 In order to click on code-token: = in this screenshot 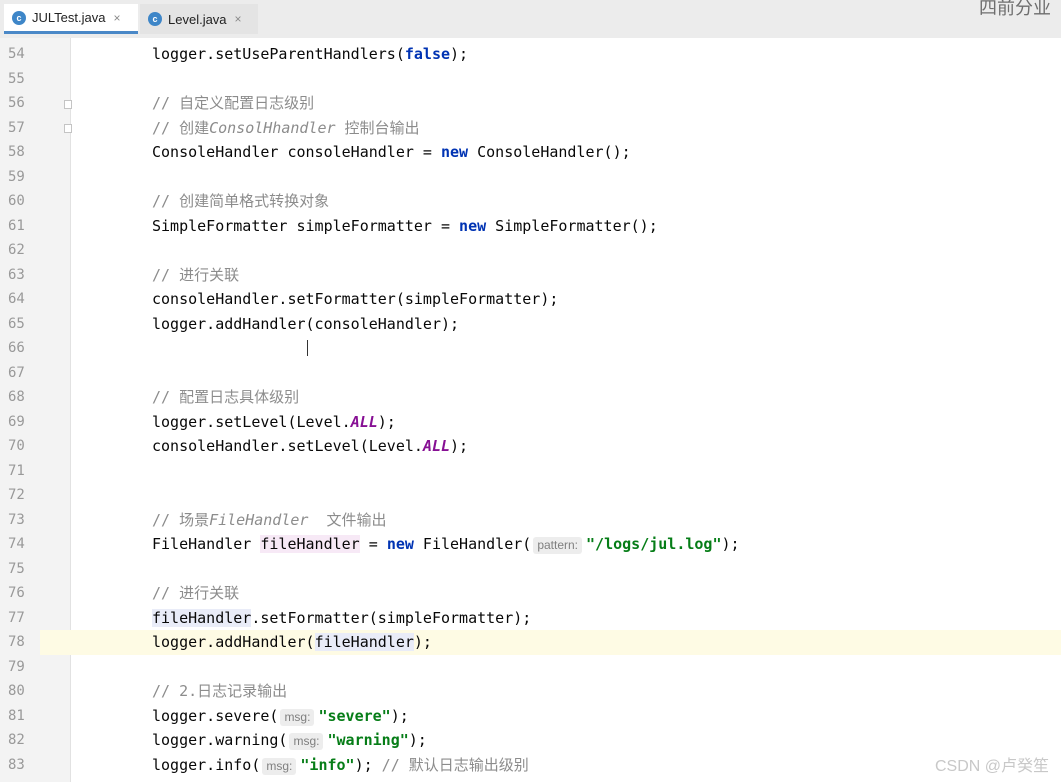, I will do `click(373, 544)`.